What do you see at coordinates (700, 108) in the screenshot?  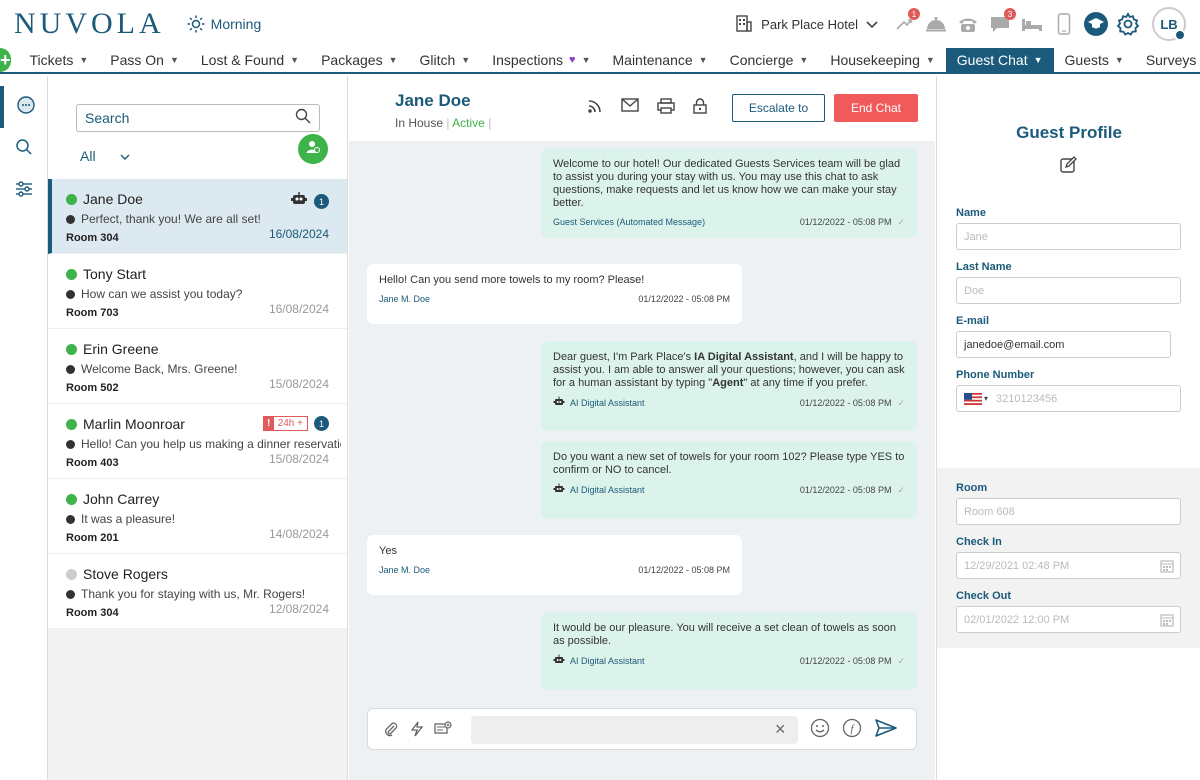 I see `lock-icon` at bounding box center [700, 108].